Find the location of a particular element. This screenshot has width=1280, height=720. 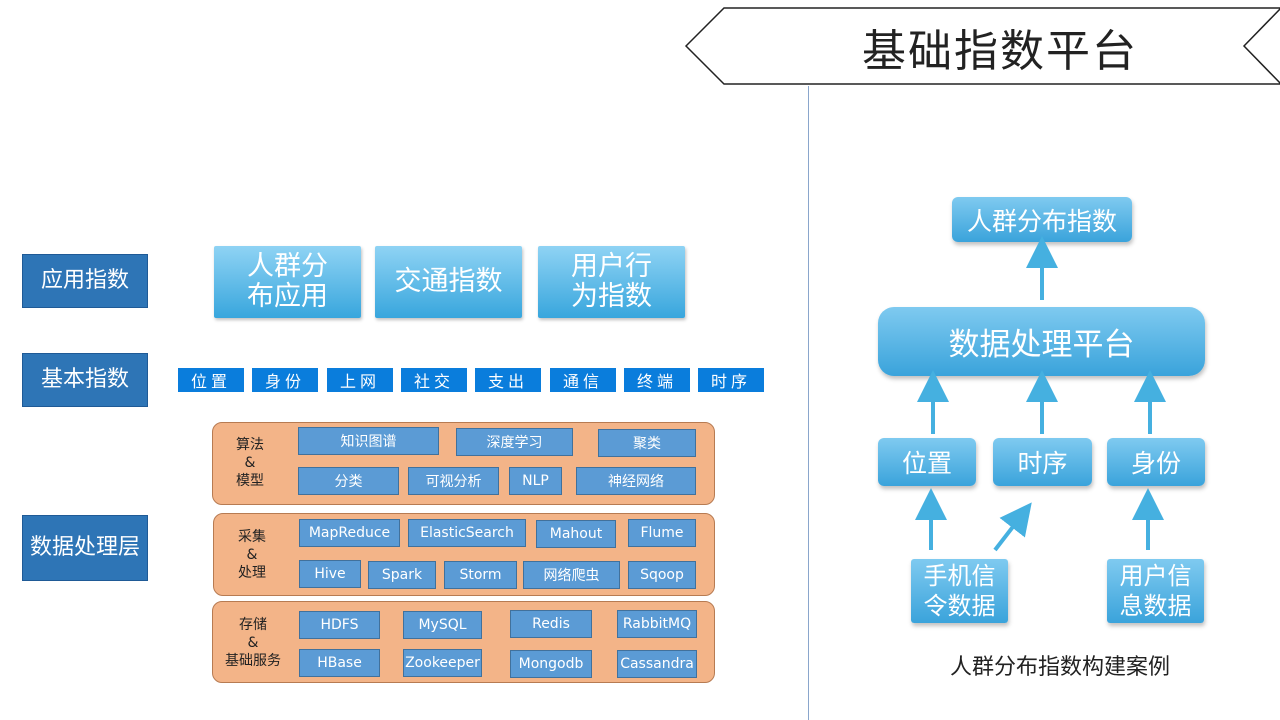

diagram-caption: 人群分布指数构建案例 is located at coordinates (1059, 667).